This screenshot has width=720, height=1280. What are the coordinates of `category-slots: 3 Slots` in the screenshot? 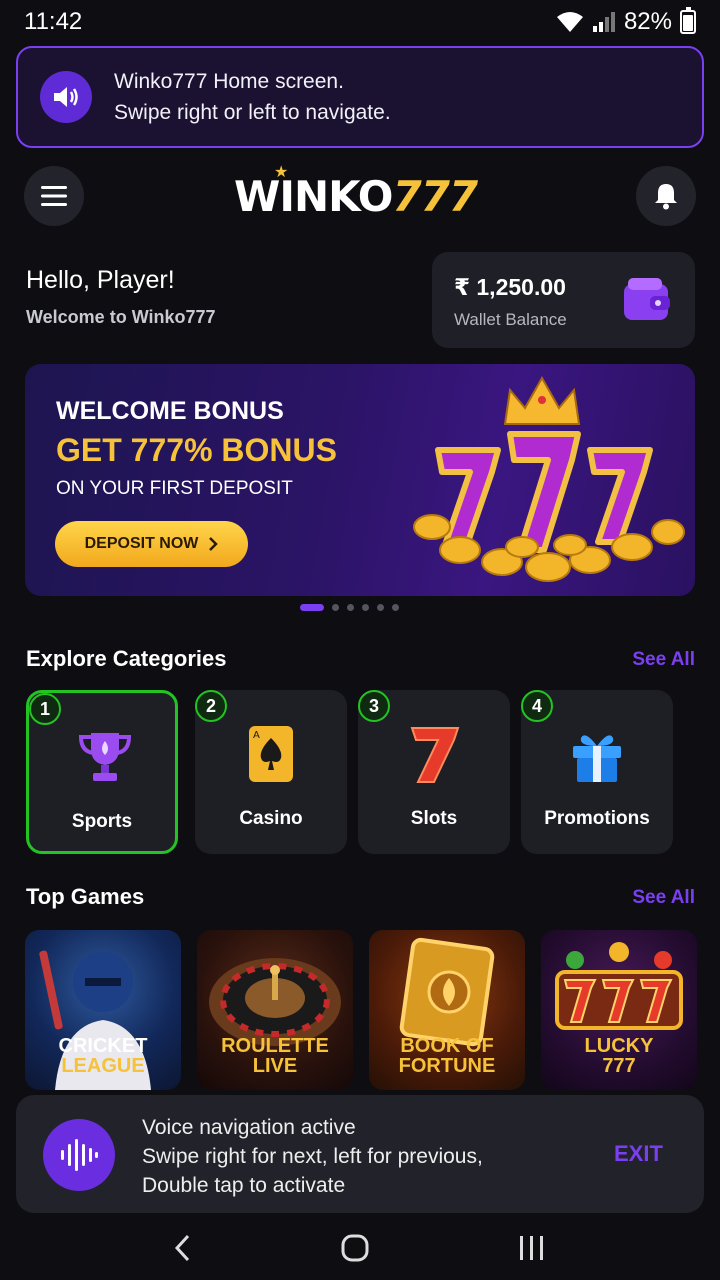 It's located at (434, 772).